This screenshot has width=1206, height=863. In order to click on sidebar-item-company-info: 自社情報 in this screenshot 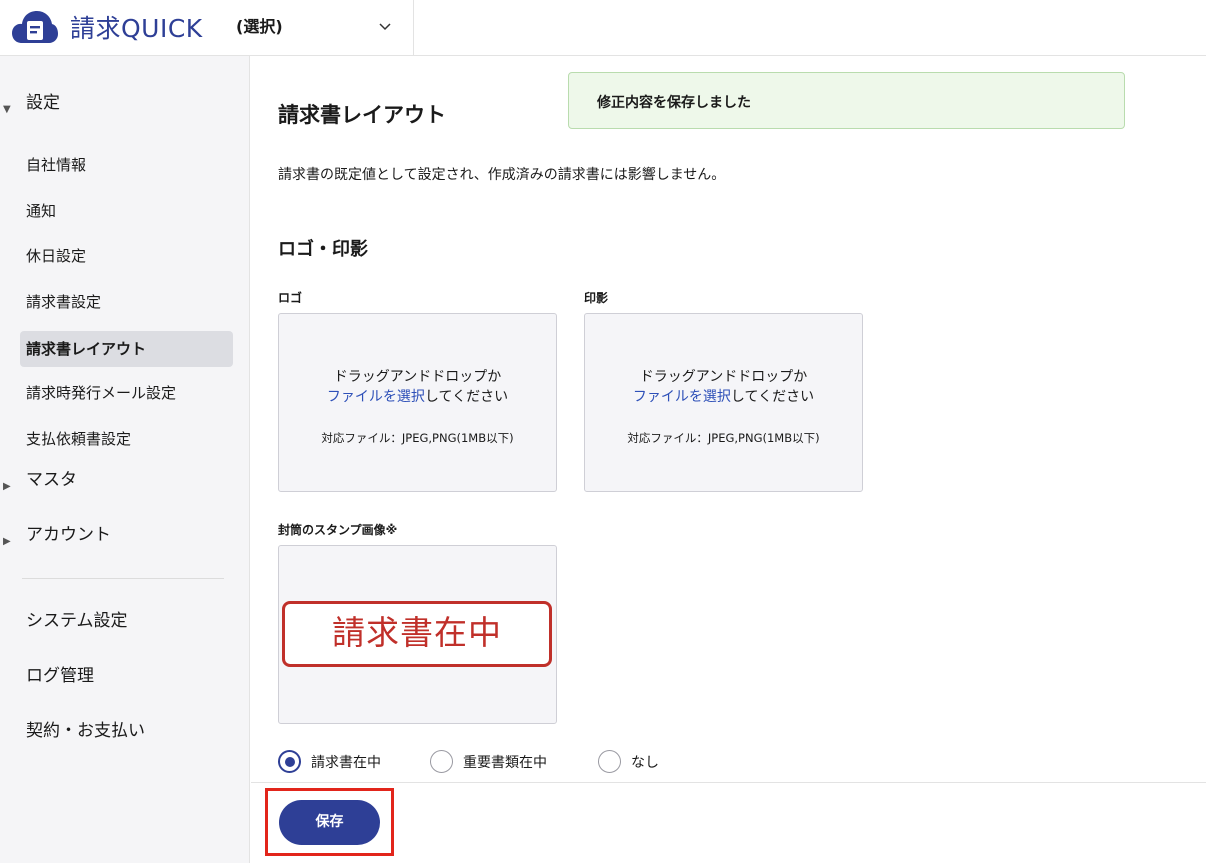, I will do `click(126, 165)`.